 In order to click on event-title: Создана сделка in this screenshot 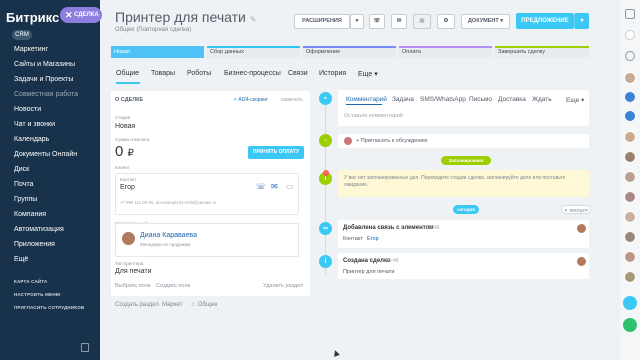, I will do `click(367, 261)`.